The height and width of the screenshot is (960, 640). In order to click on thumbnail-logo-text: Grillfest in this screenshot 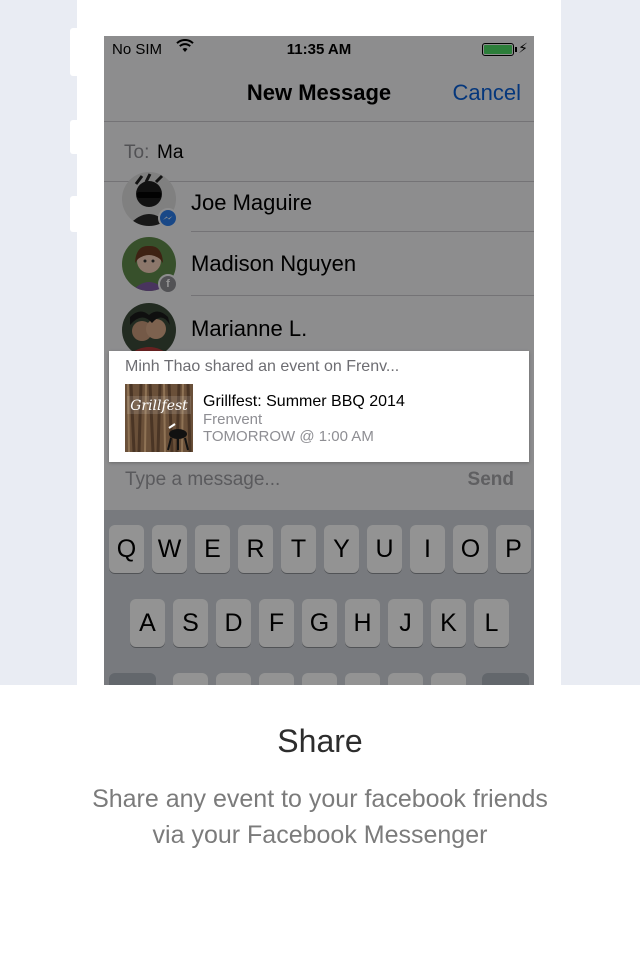, I will do `click(159, 406)`.